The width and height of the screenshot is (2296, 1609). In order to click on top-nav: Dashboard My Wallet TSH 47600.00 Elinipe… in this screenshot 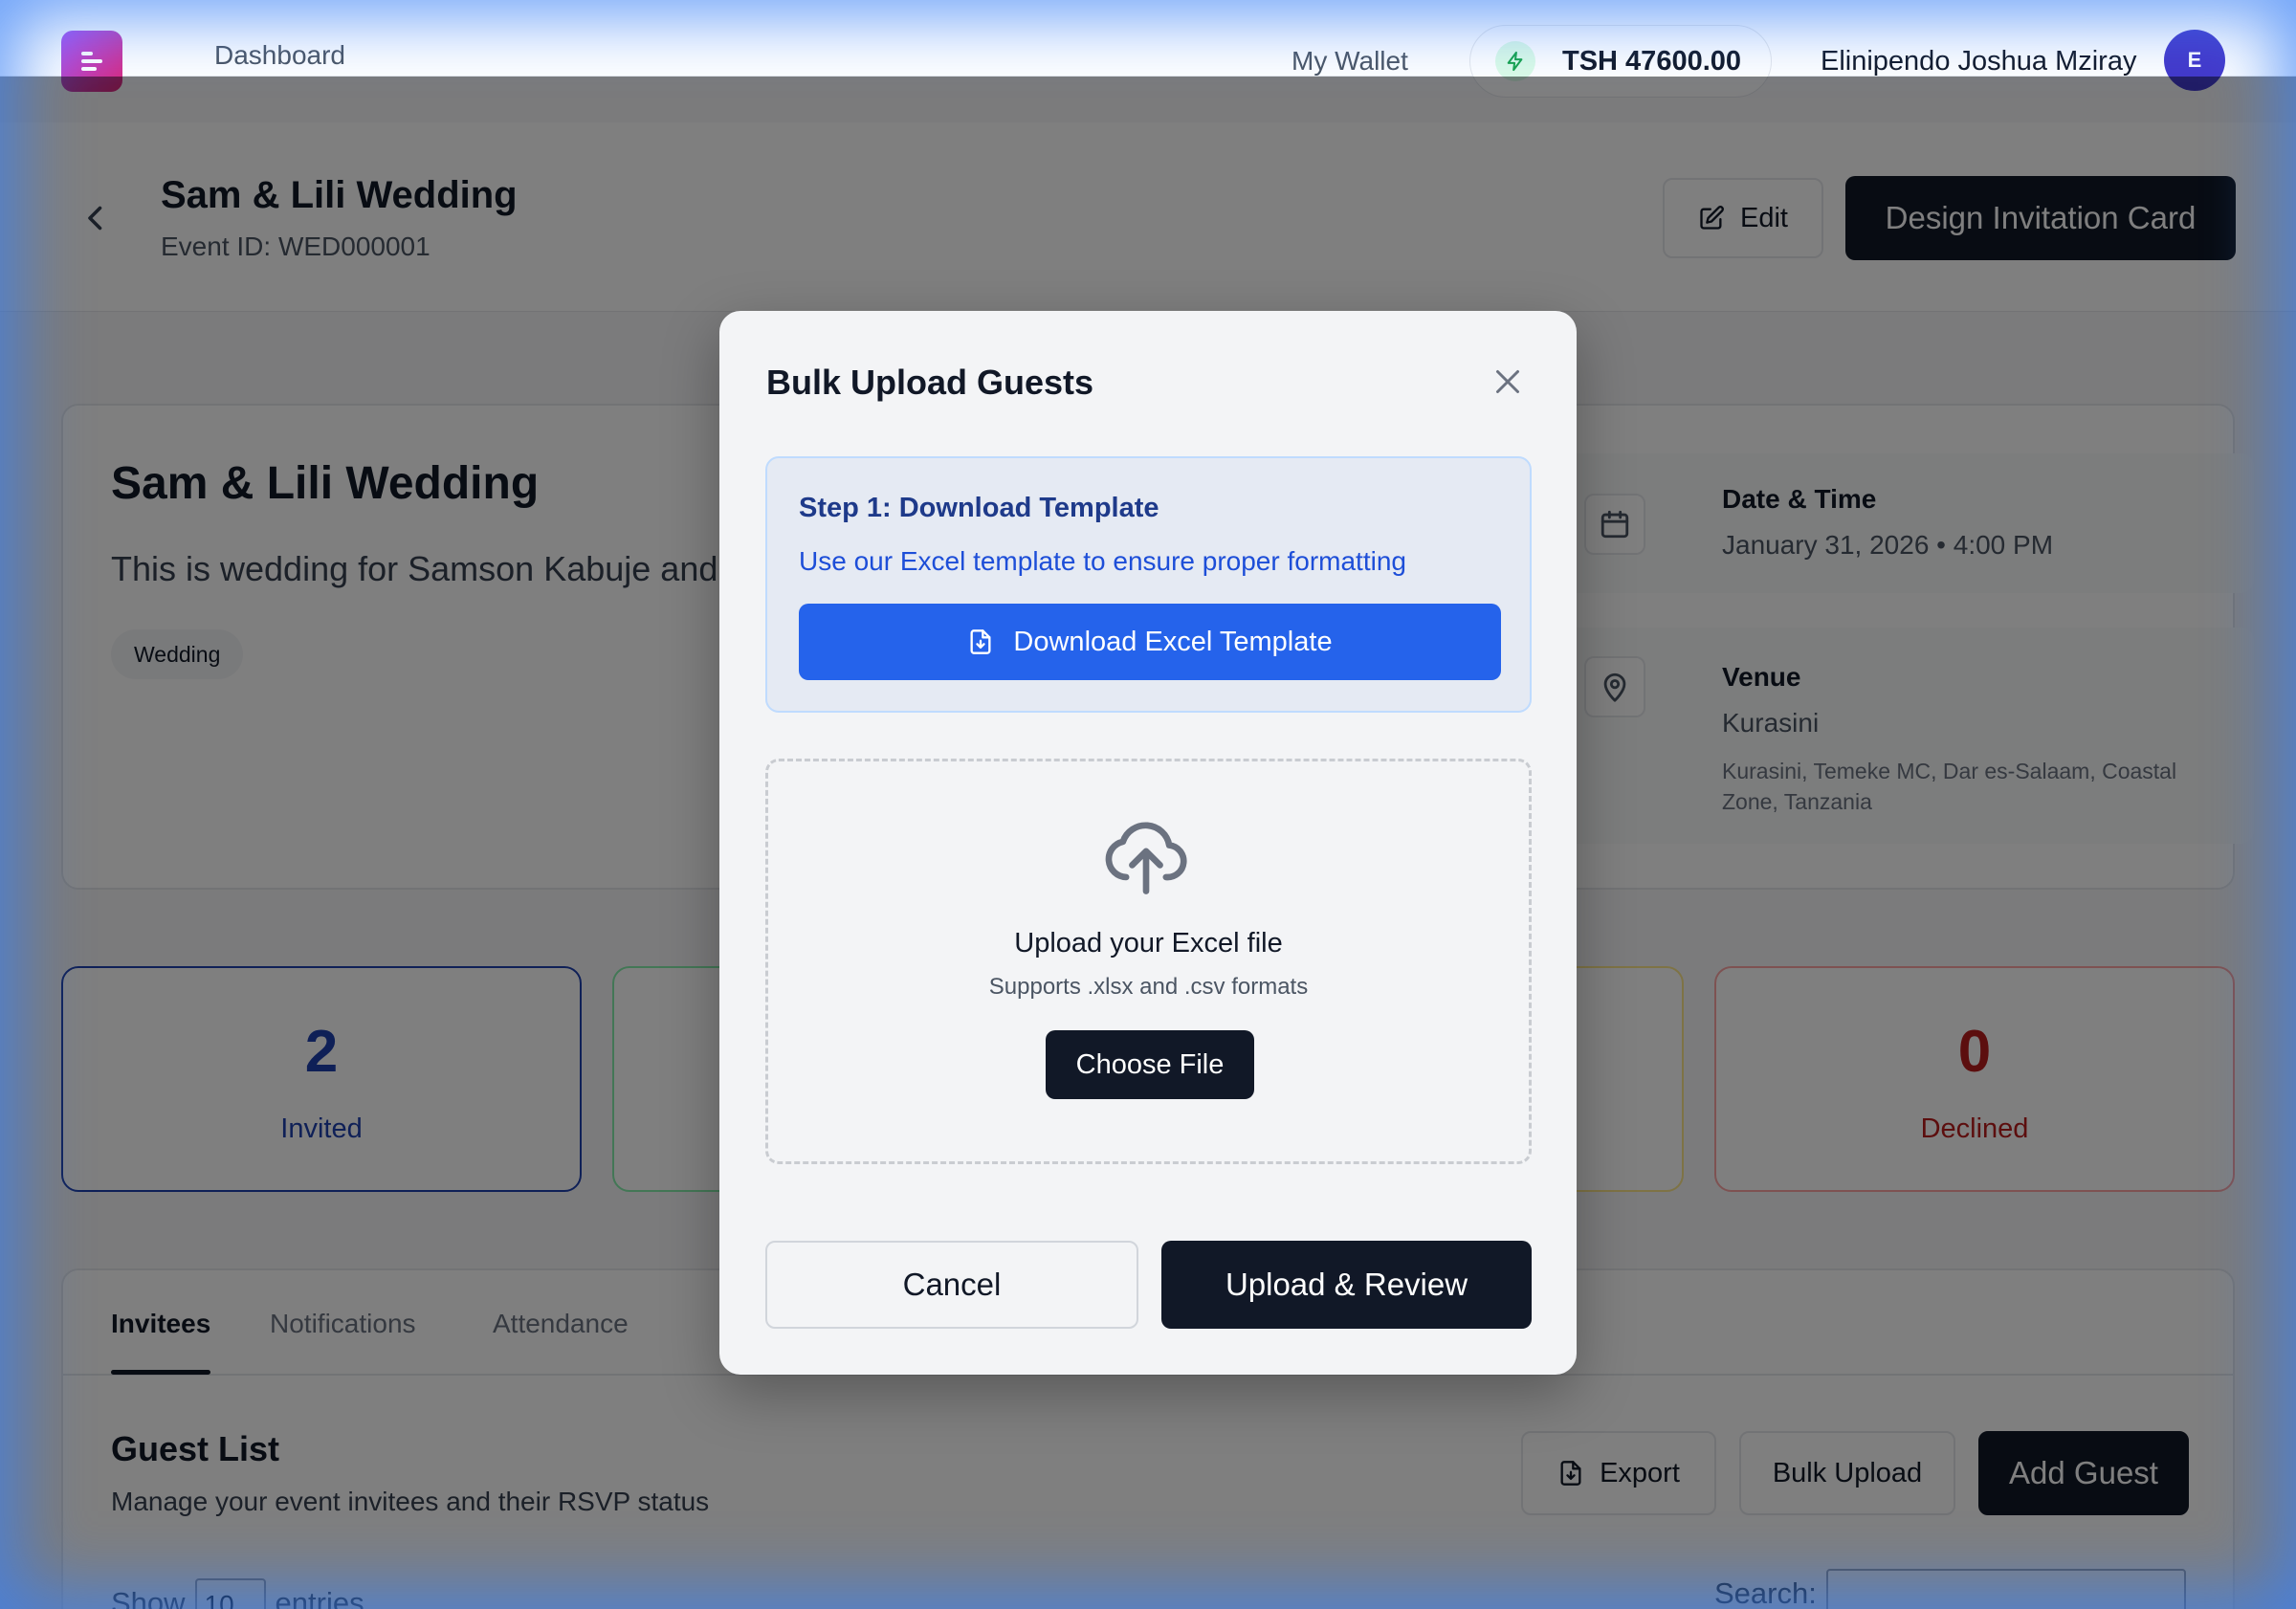, I will do `click(1148, 49)`.